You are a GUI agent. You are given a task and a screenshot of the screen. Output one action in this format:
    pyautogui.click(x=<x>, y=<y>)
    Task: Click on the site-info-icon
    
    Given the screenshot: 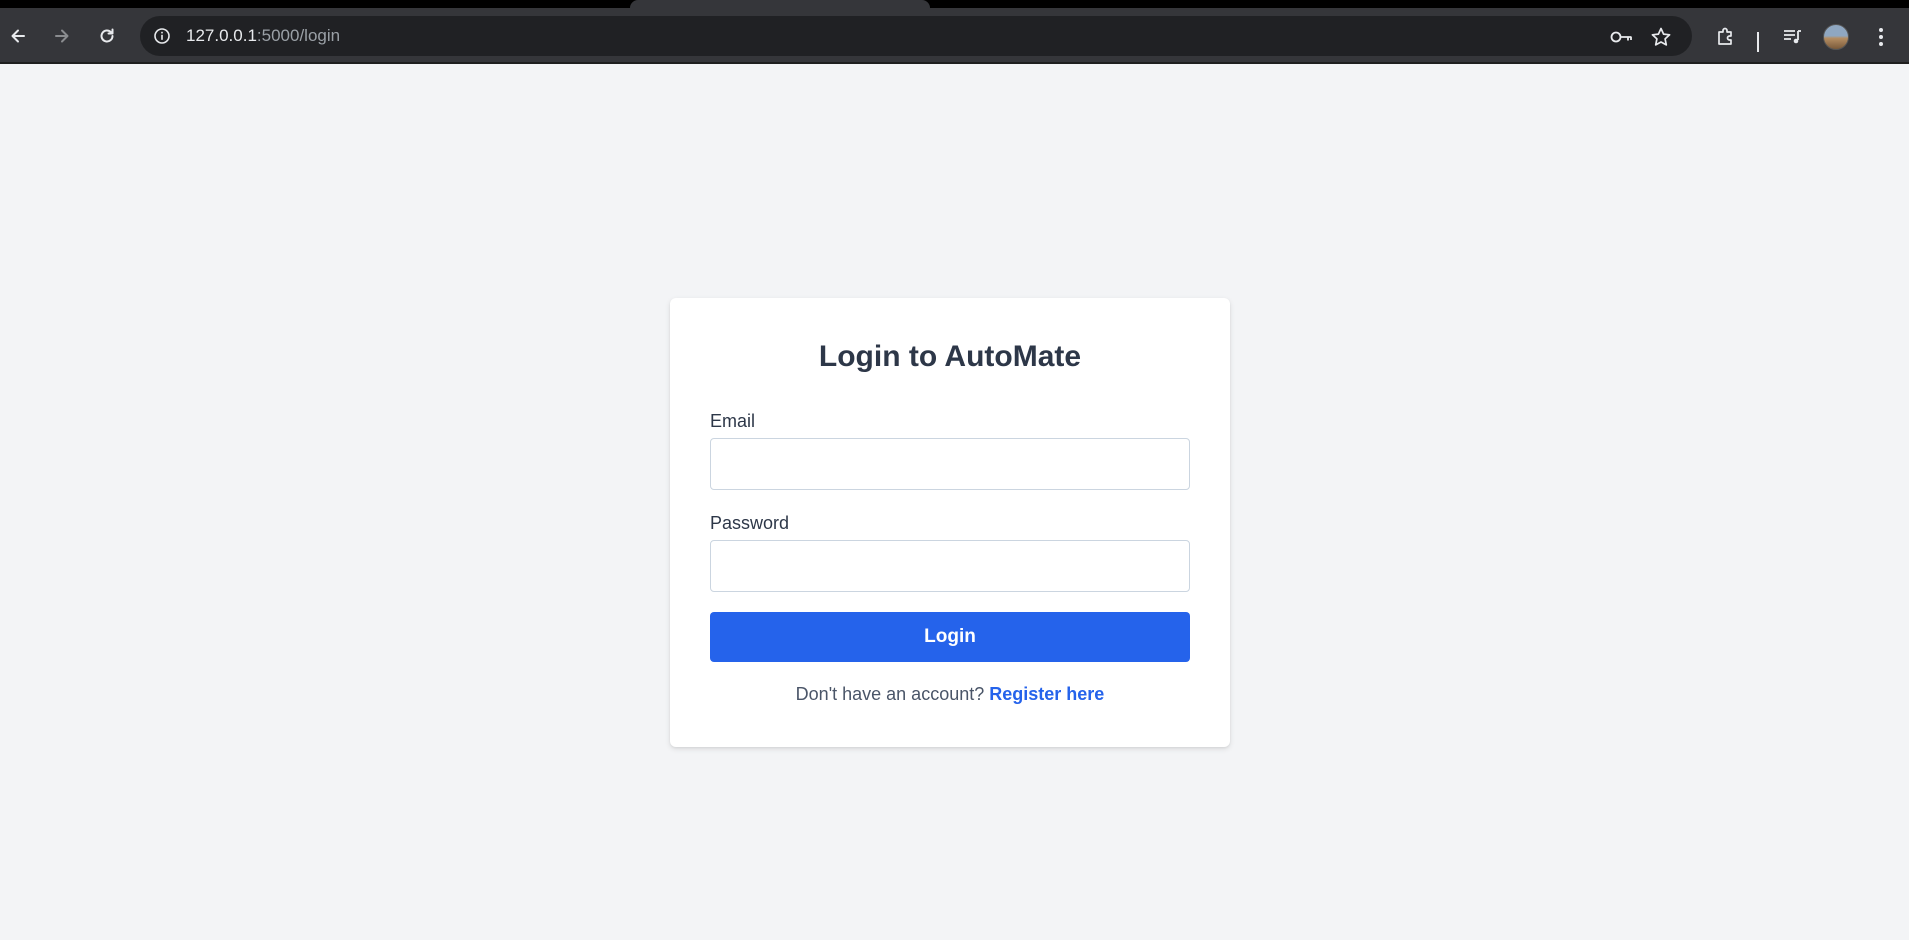 What is the action you would take?
    pyautogui.click(x=162, y=36)
    